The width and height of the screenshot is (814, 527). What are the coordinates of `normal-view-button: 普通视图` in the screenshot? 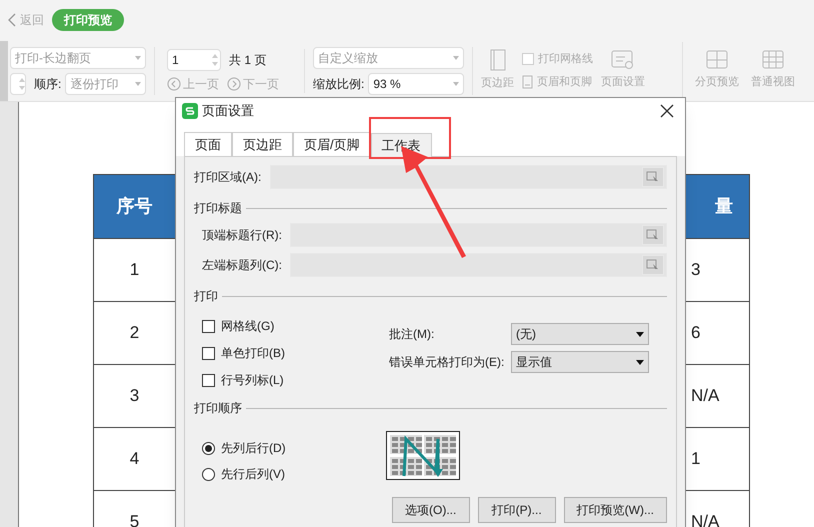 It's located at (773, 70).